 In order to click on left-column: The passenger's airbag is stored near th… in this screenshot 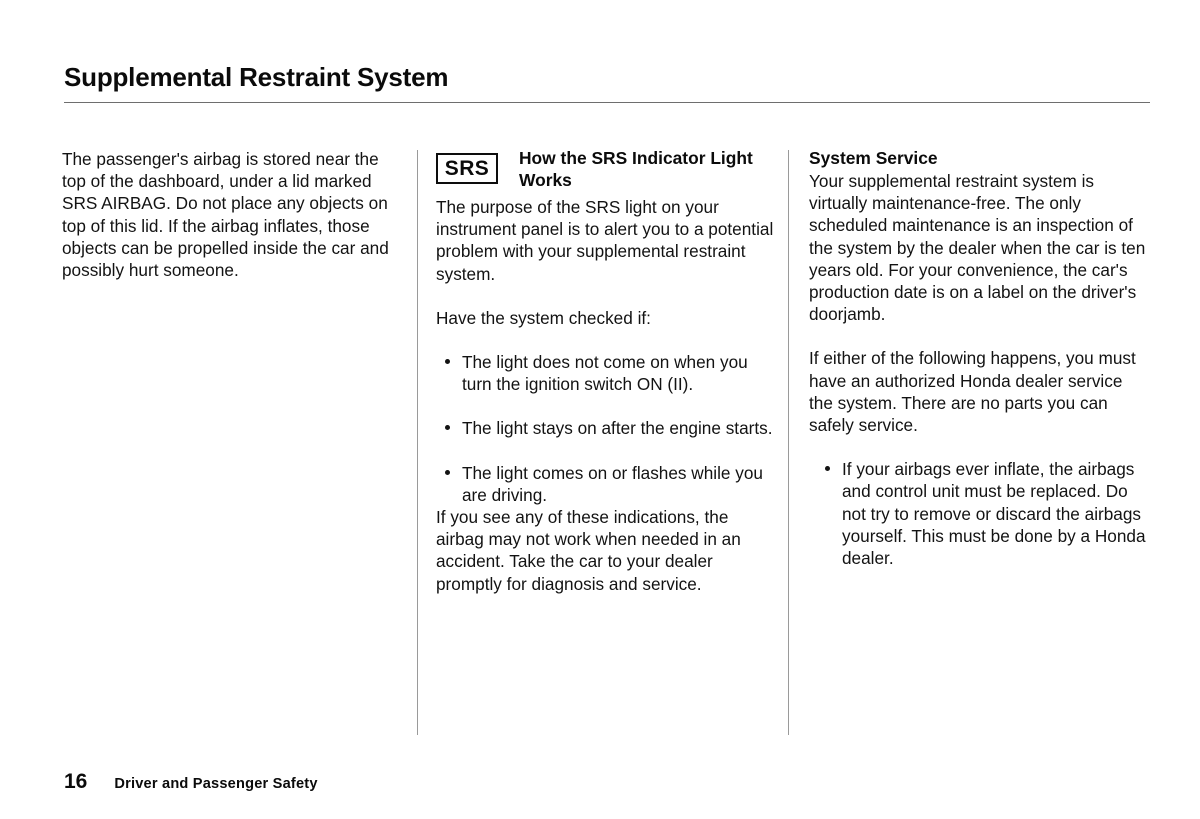, I will do `click(233, 214)`.